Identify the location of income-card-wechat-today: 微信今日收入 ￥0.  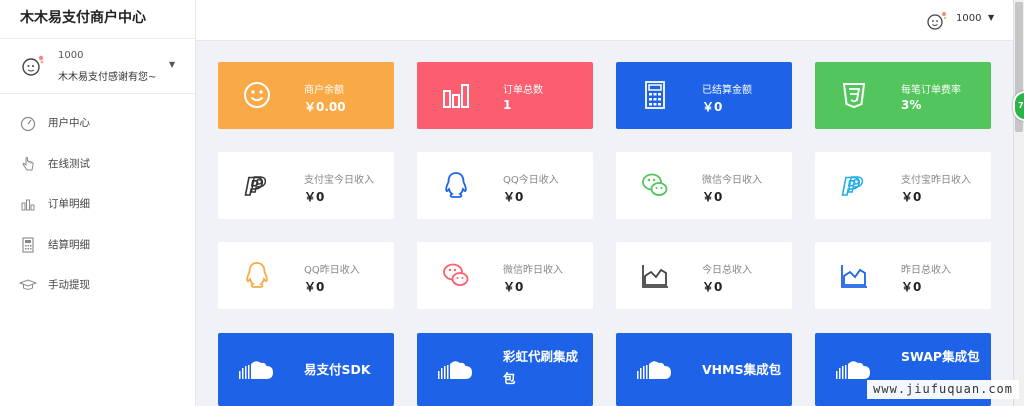
(704, 185).